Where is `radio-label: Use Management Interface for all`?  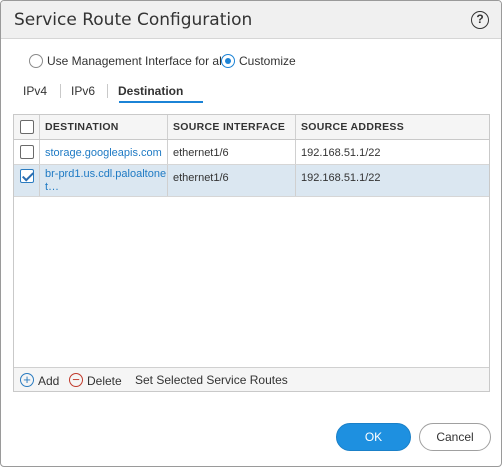
radio-label: Use Management Interface for all is located at coordinates (136, 61).